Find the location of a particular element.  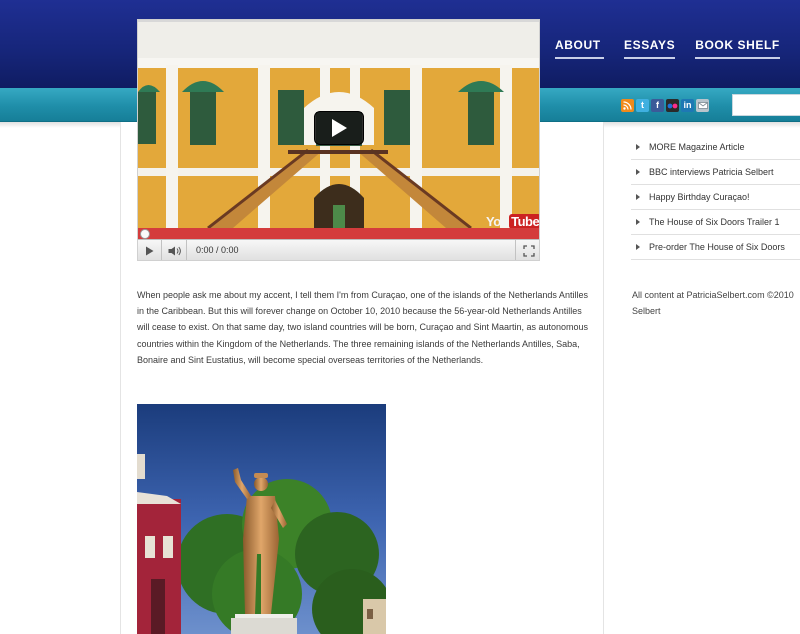

copyright-line-1: All content at PatriciaSelbert.com ©2010 is located at coordinates (713, 295).